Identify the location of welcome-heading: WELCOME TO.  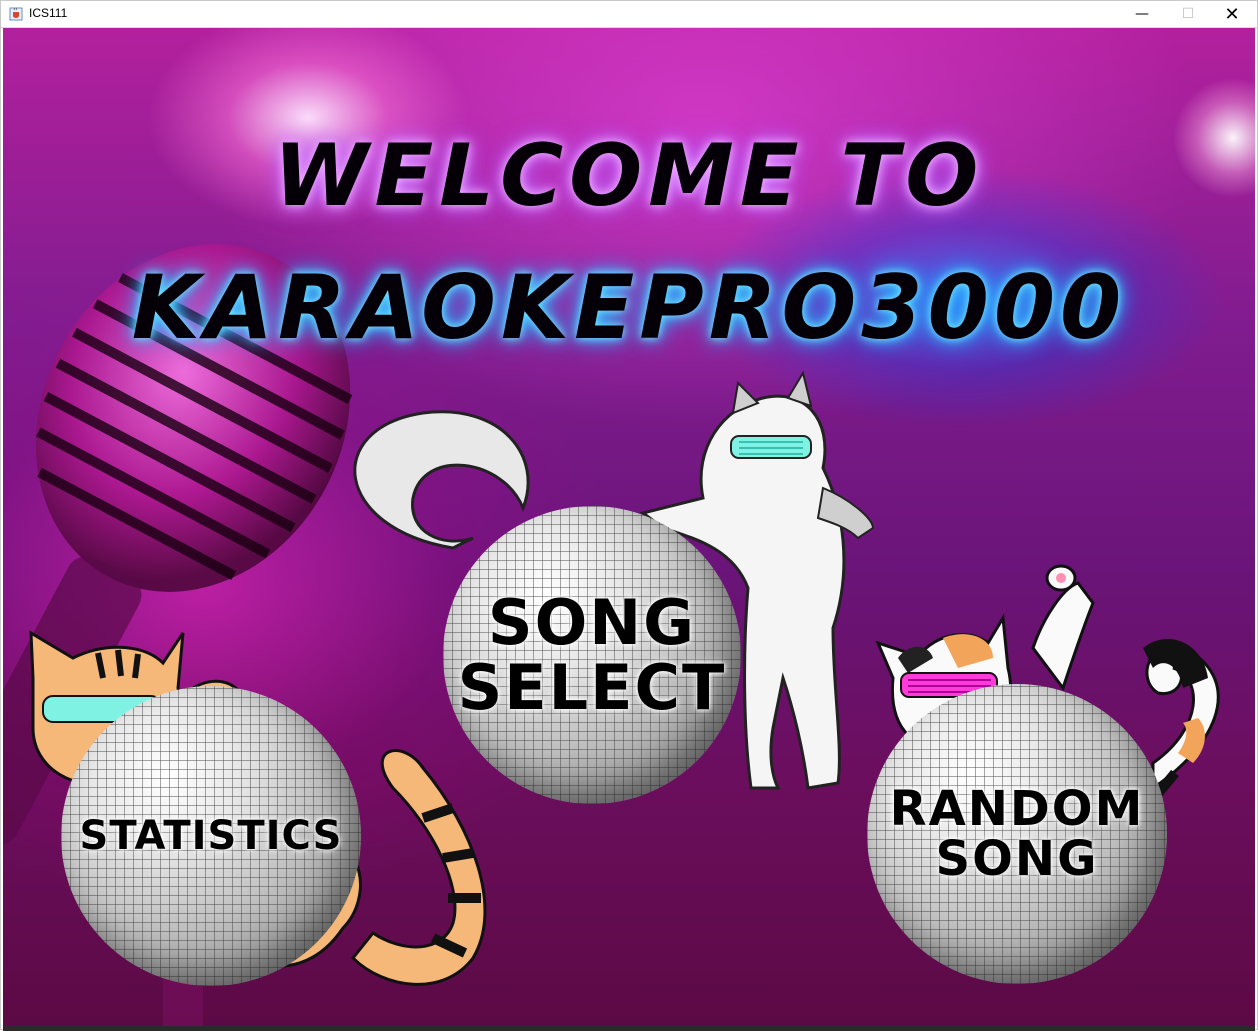
(629, 176).